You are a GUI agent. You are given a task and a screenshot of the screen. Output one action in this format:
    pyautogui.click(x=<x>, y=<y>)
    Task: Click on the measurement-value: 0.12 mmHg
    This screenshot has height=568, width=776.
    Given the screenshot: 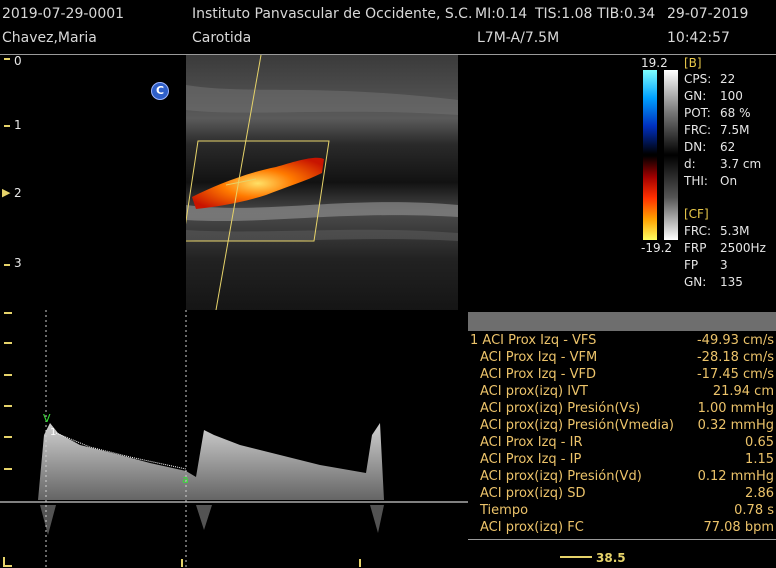 What is the action you would take?
    pyautogui.click(x=735, y=476)
    